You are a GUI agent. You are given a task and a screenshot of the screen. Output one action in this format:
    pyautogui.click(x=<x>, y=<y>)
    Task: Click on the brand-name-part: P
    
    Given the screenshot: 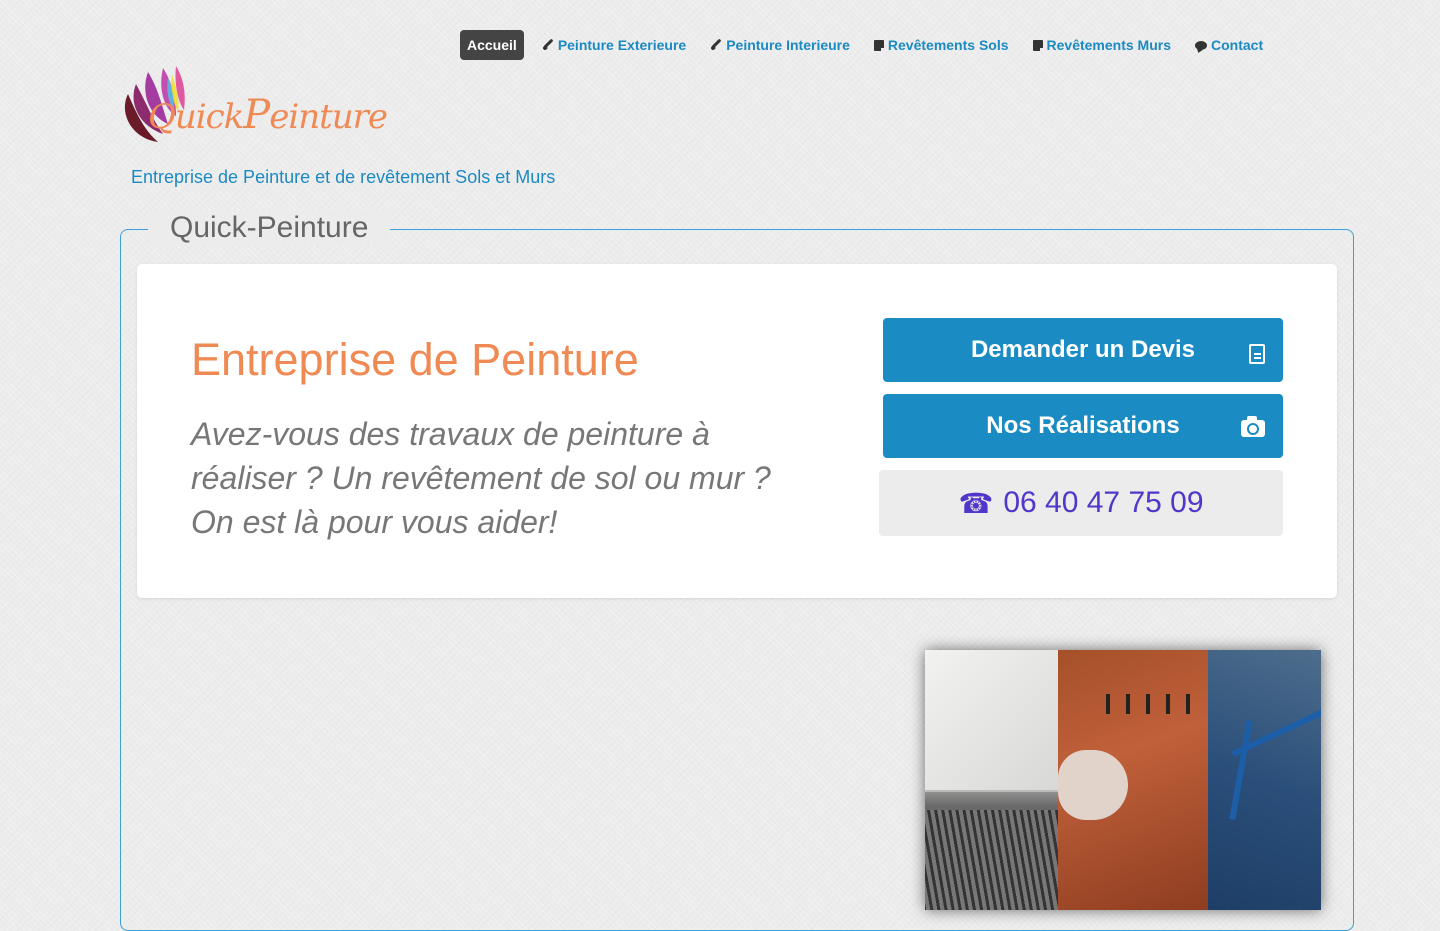 What is the action you would take?
    pyautogui.click(x=256, y=115)
    